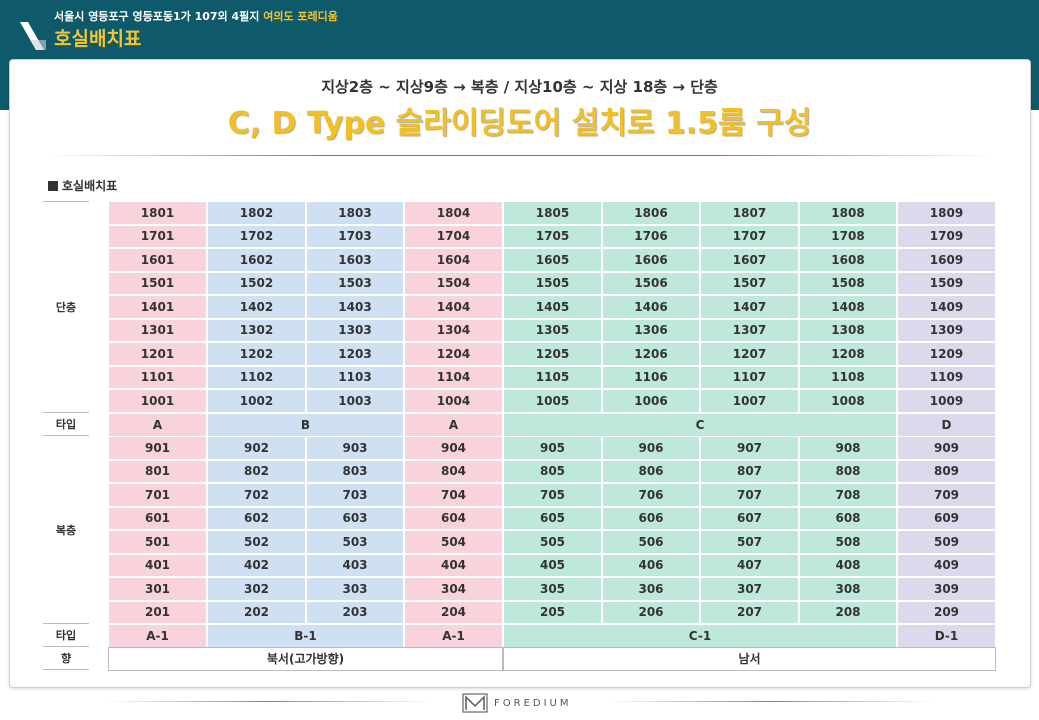 The height and width of the screenshot is (720, 1039). I want to click on unit-cell: 1006, so click(651, 401).